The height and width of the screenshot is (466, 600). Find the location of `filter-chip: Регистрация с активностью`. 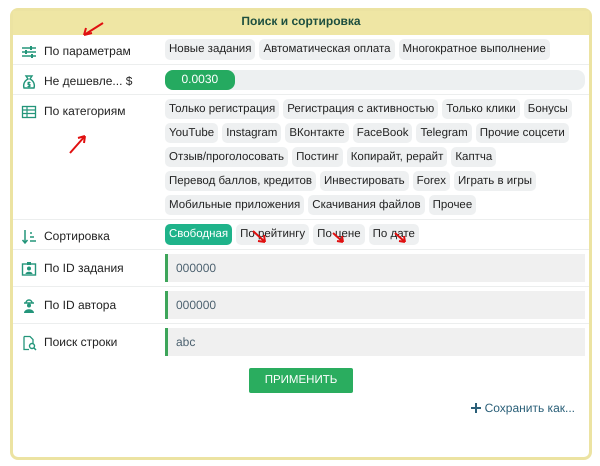

filter-chip: Регистрация с активностью is located at coordinates (360, 108).